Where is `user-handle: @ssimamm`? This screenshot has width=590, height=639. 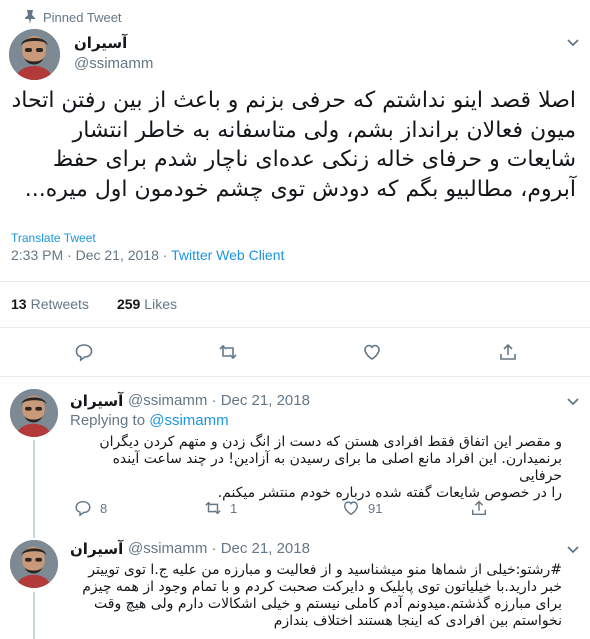
user-handle: @ssimamm is located at coordinates (113, 63).